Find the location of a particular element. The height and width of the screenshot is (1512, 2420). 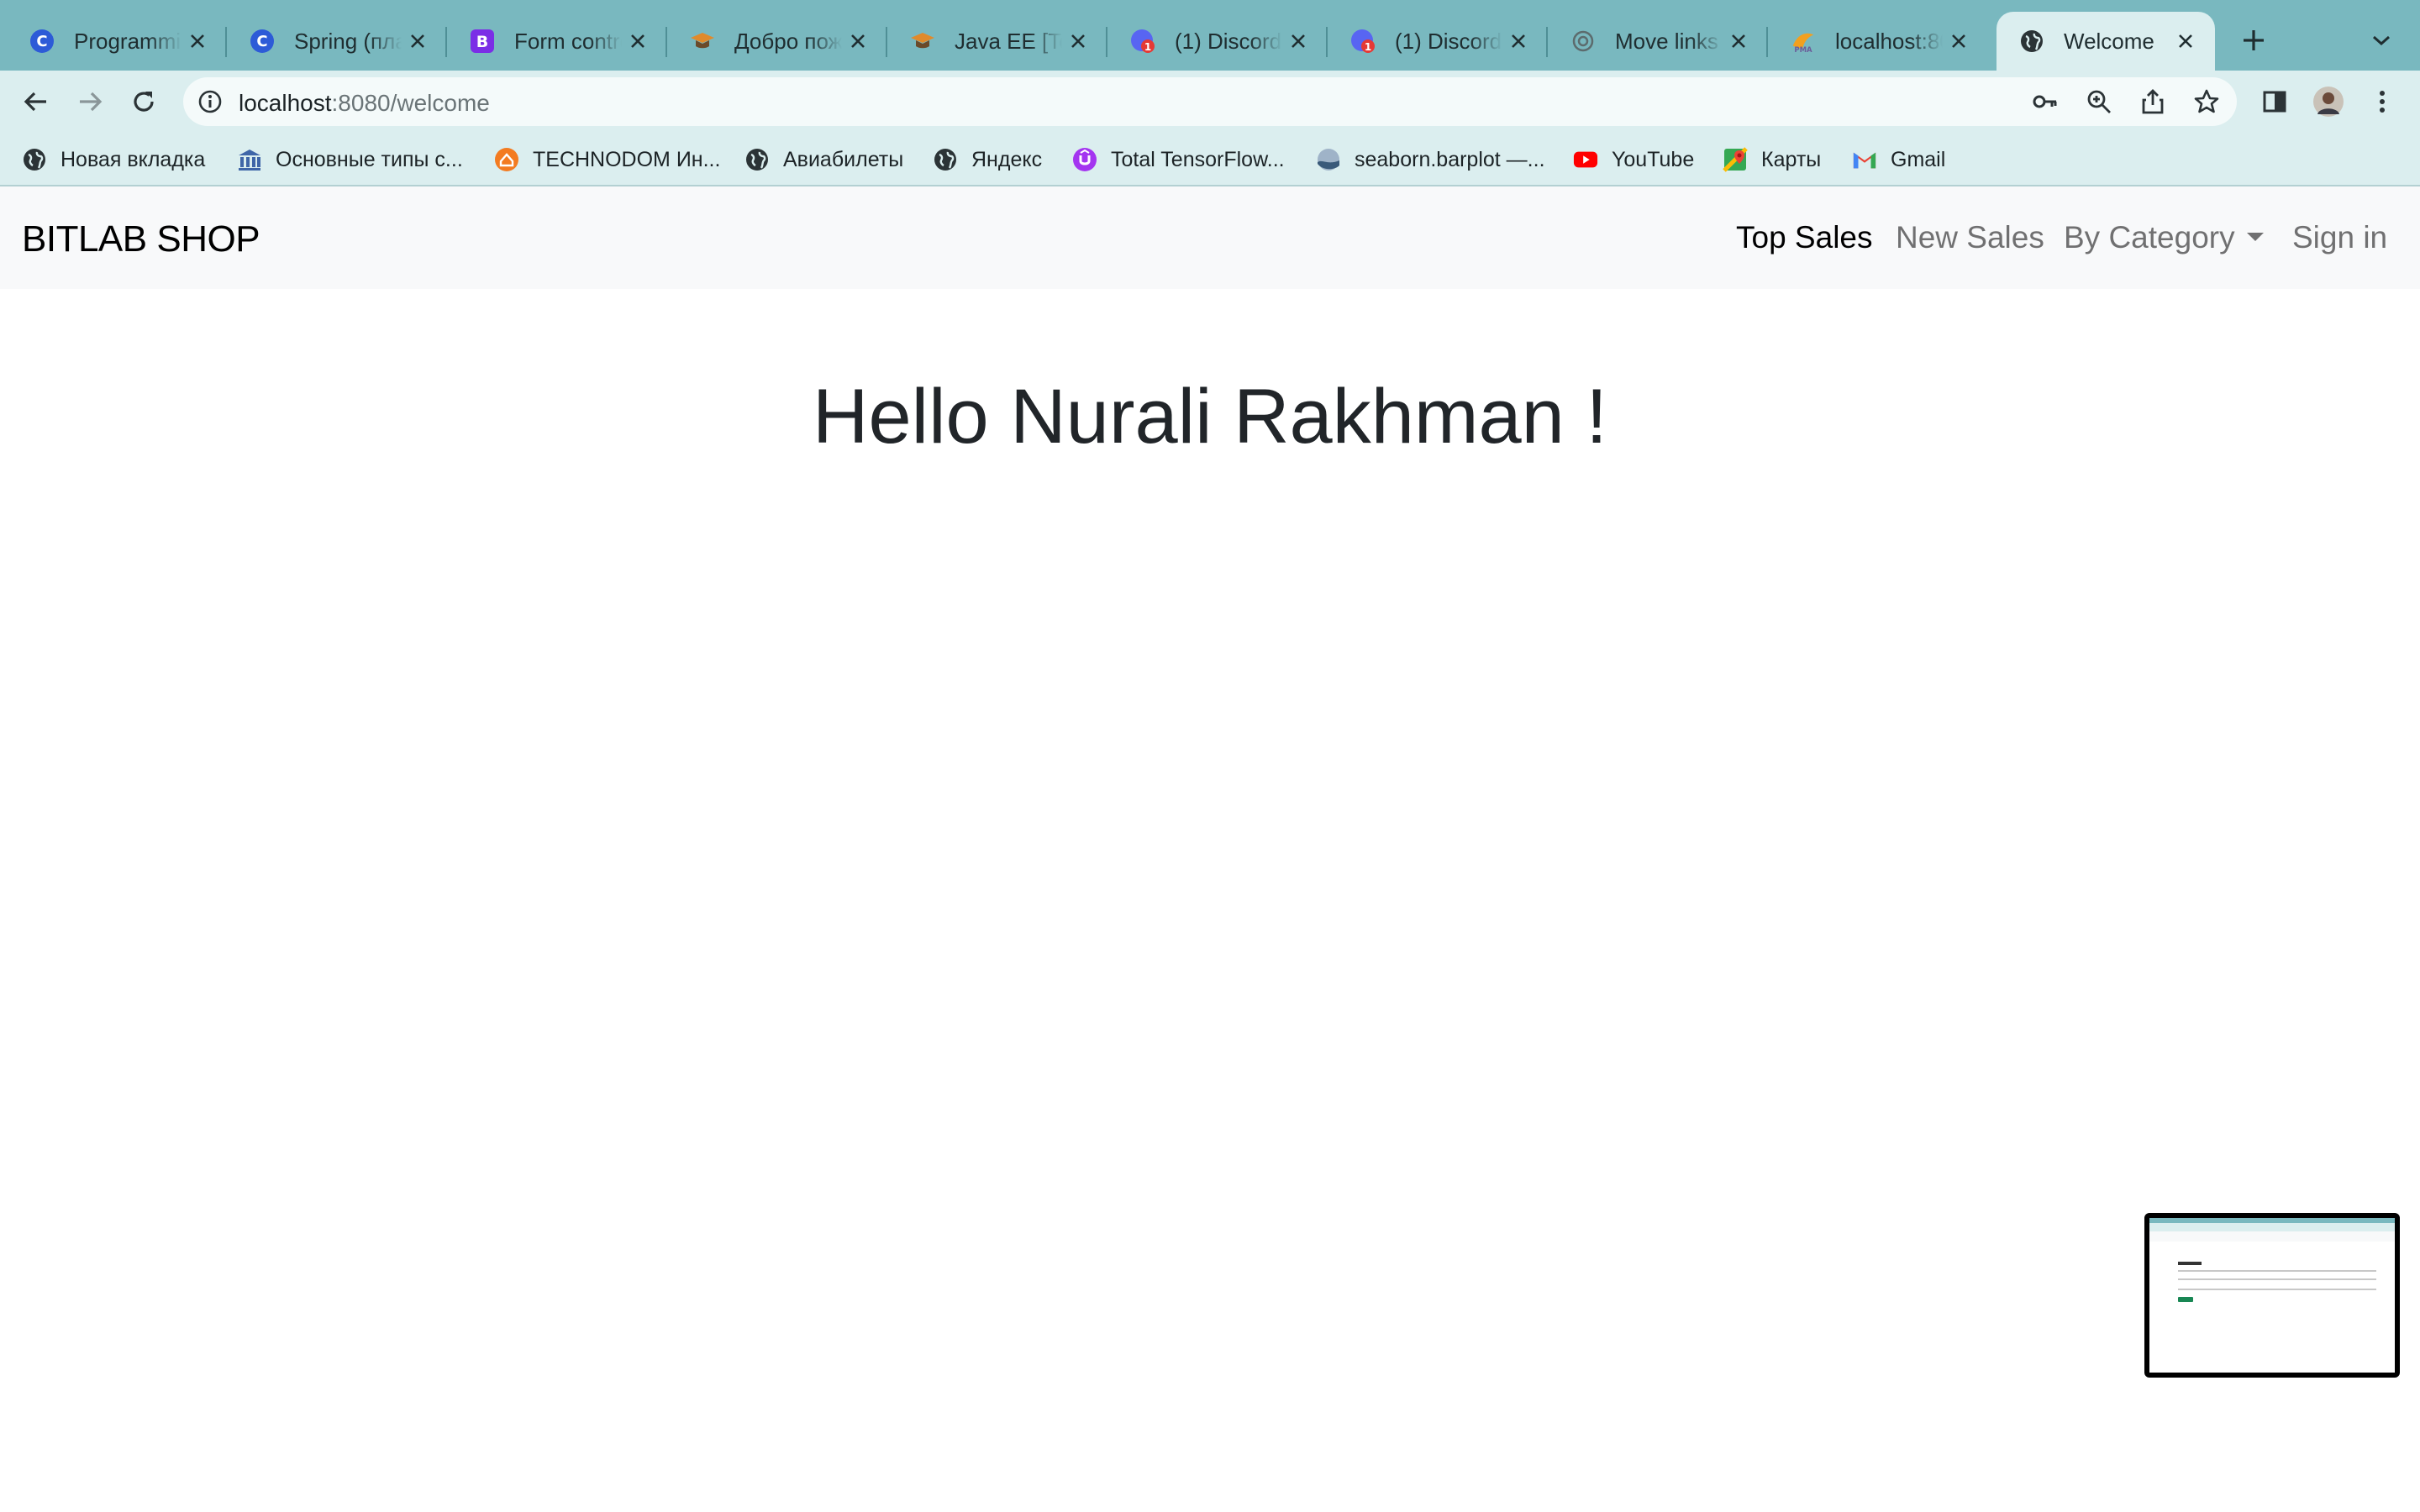

preview-toolbar is located at coordinates (2272, 1227).